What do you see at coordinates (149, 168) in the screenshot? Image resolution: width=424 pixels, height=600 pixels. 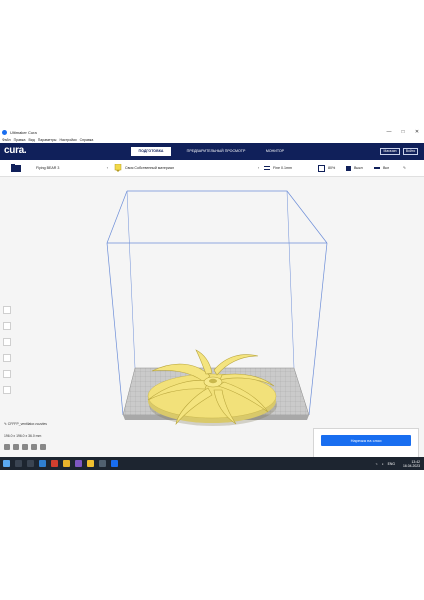 I see `material-name: Своя Собственный материал` at bounding box center [149, 168].